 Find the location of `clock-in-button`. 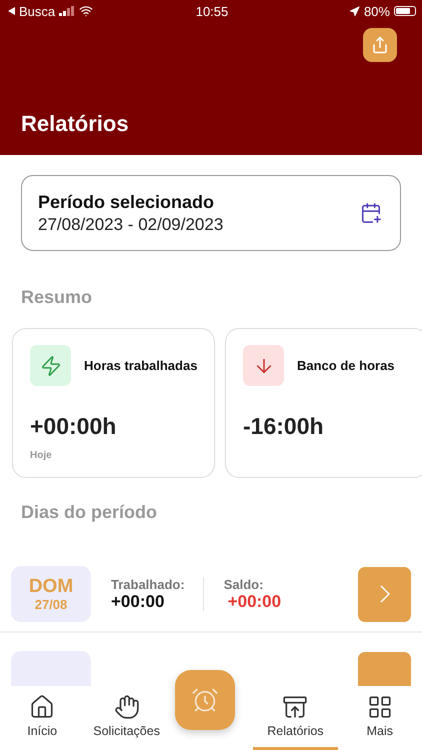

clock-in-button is located at coordinates (204, 700).